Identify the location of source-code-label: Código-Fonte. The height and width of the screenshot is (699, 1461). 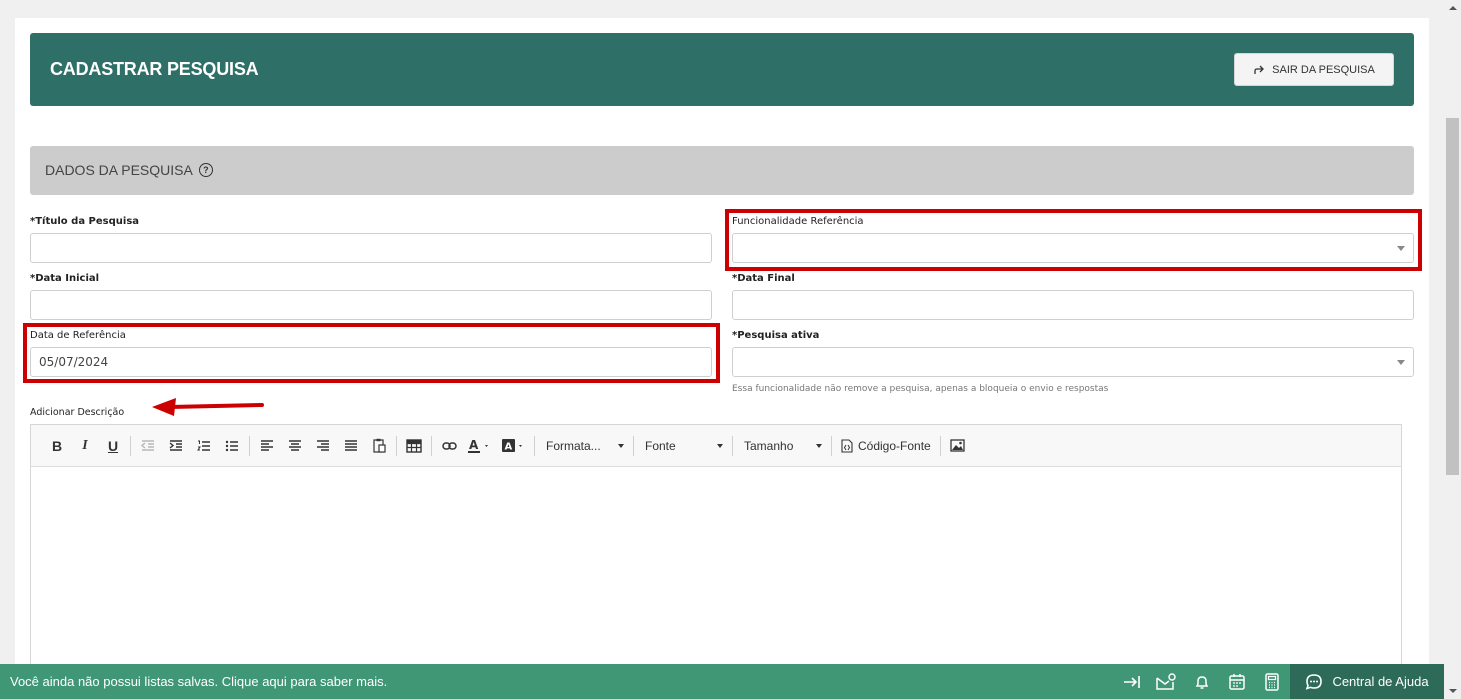
(894, 445).